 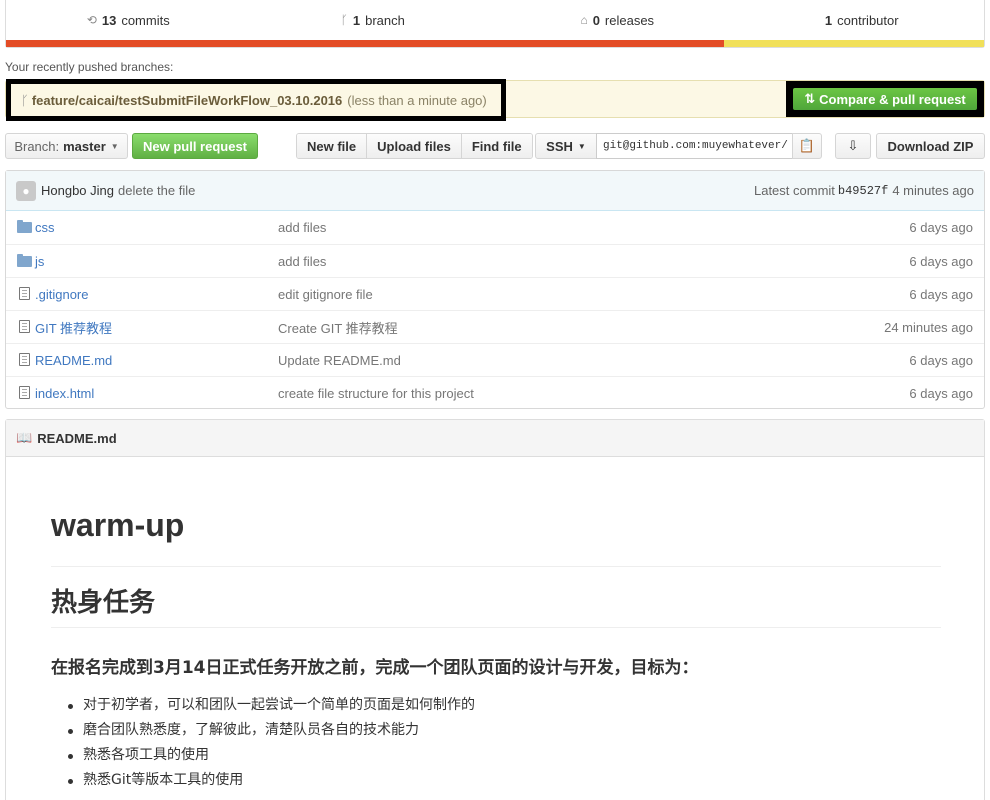 What do you see at coordinates (365, 43) in the screenshot?
I see `language-segment-html` at bounding box center [365, 43].